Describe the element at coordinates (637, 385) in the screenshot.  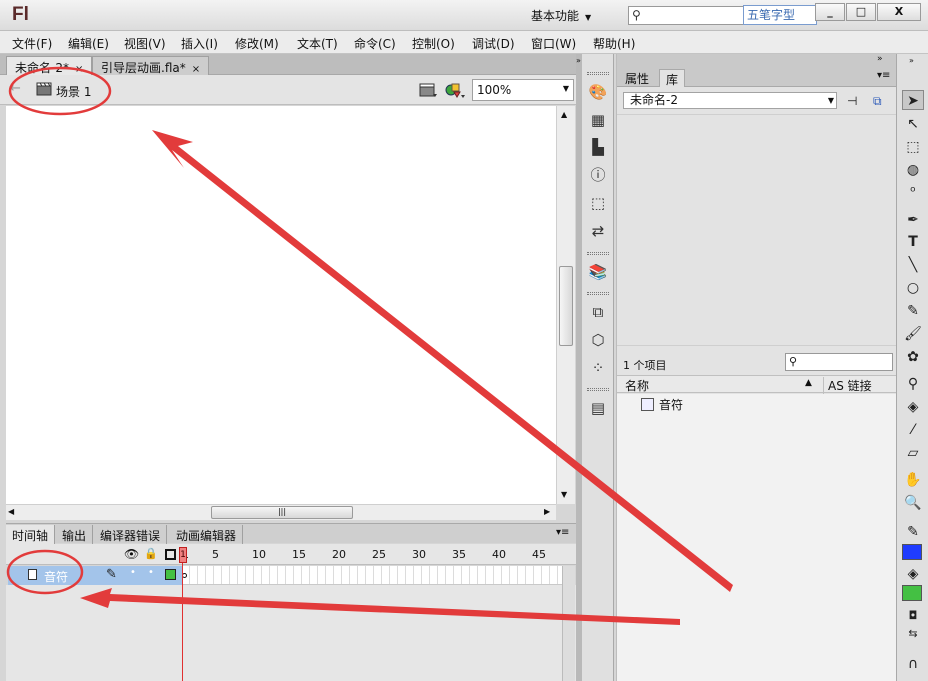
I see `column-name: 名称` at that location.